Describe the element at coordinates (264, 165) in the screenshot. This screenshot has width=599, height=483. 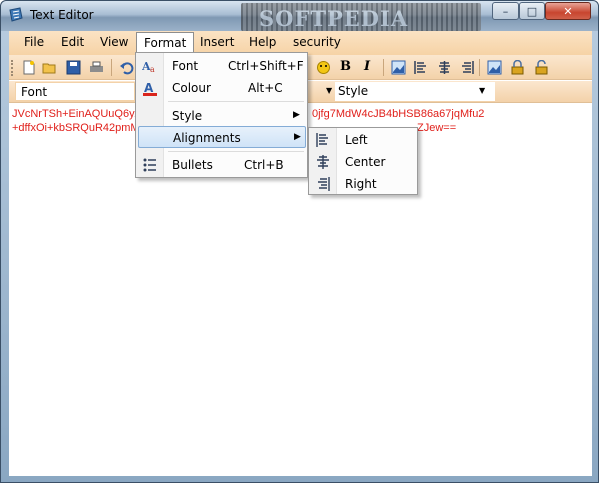
I see `format-menu-bullets-shortcut: Ctrl+B` at that location.